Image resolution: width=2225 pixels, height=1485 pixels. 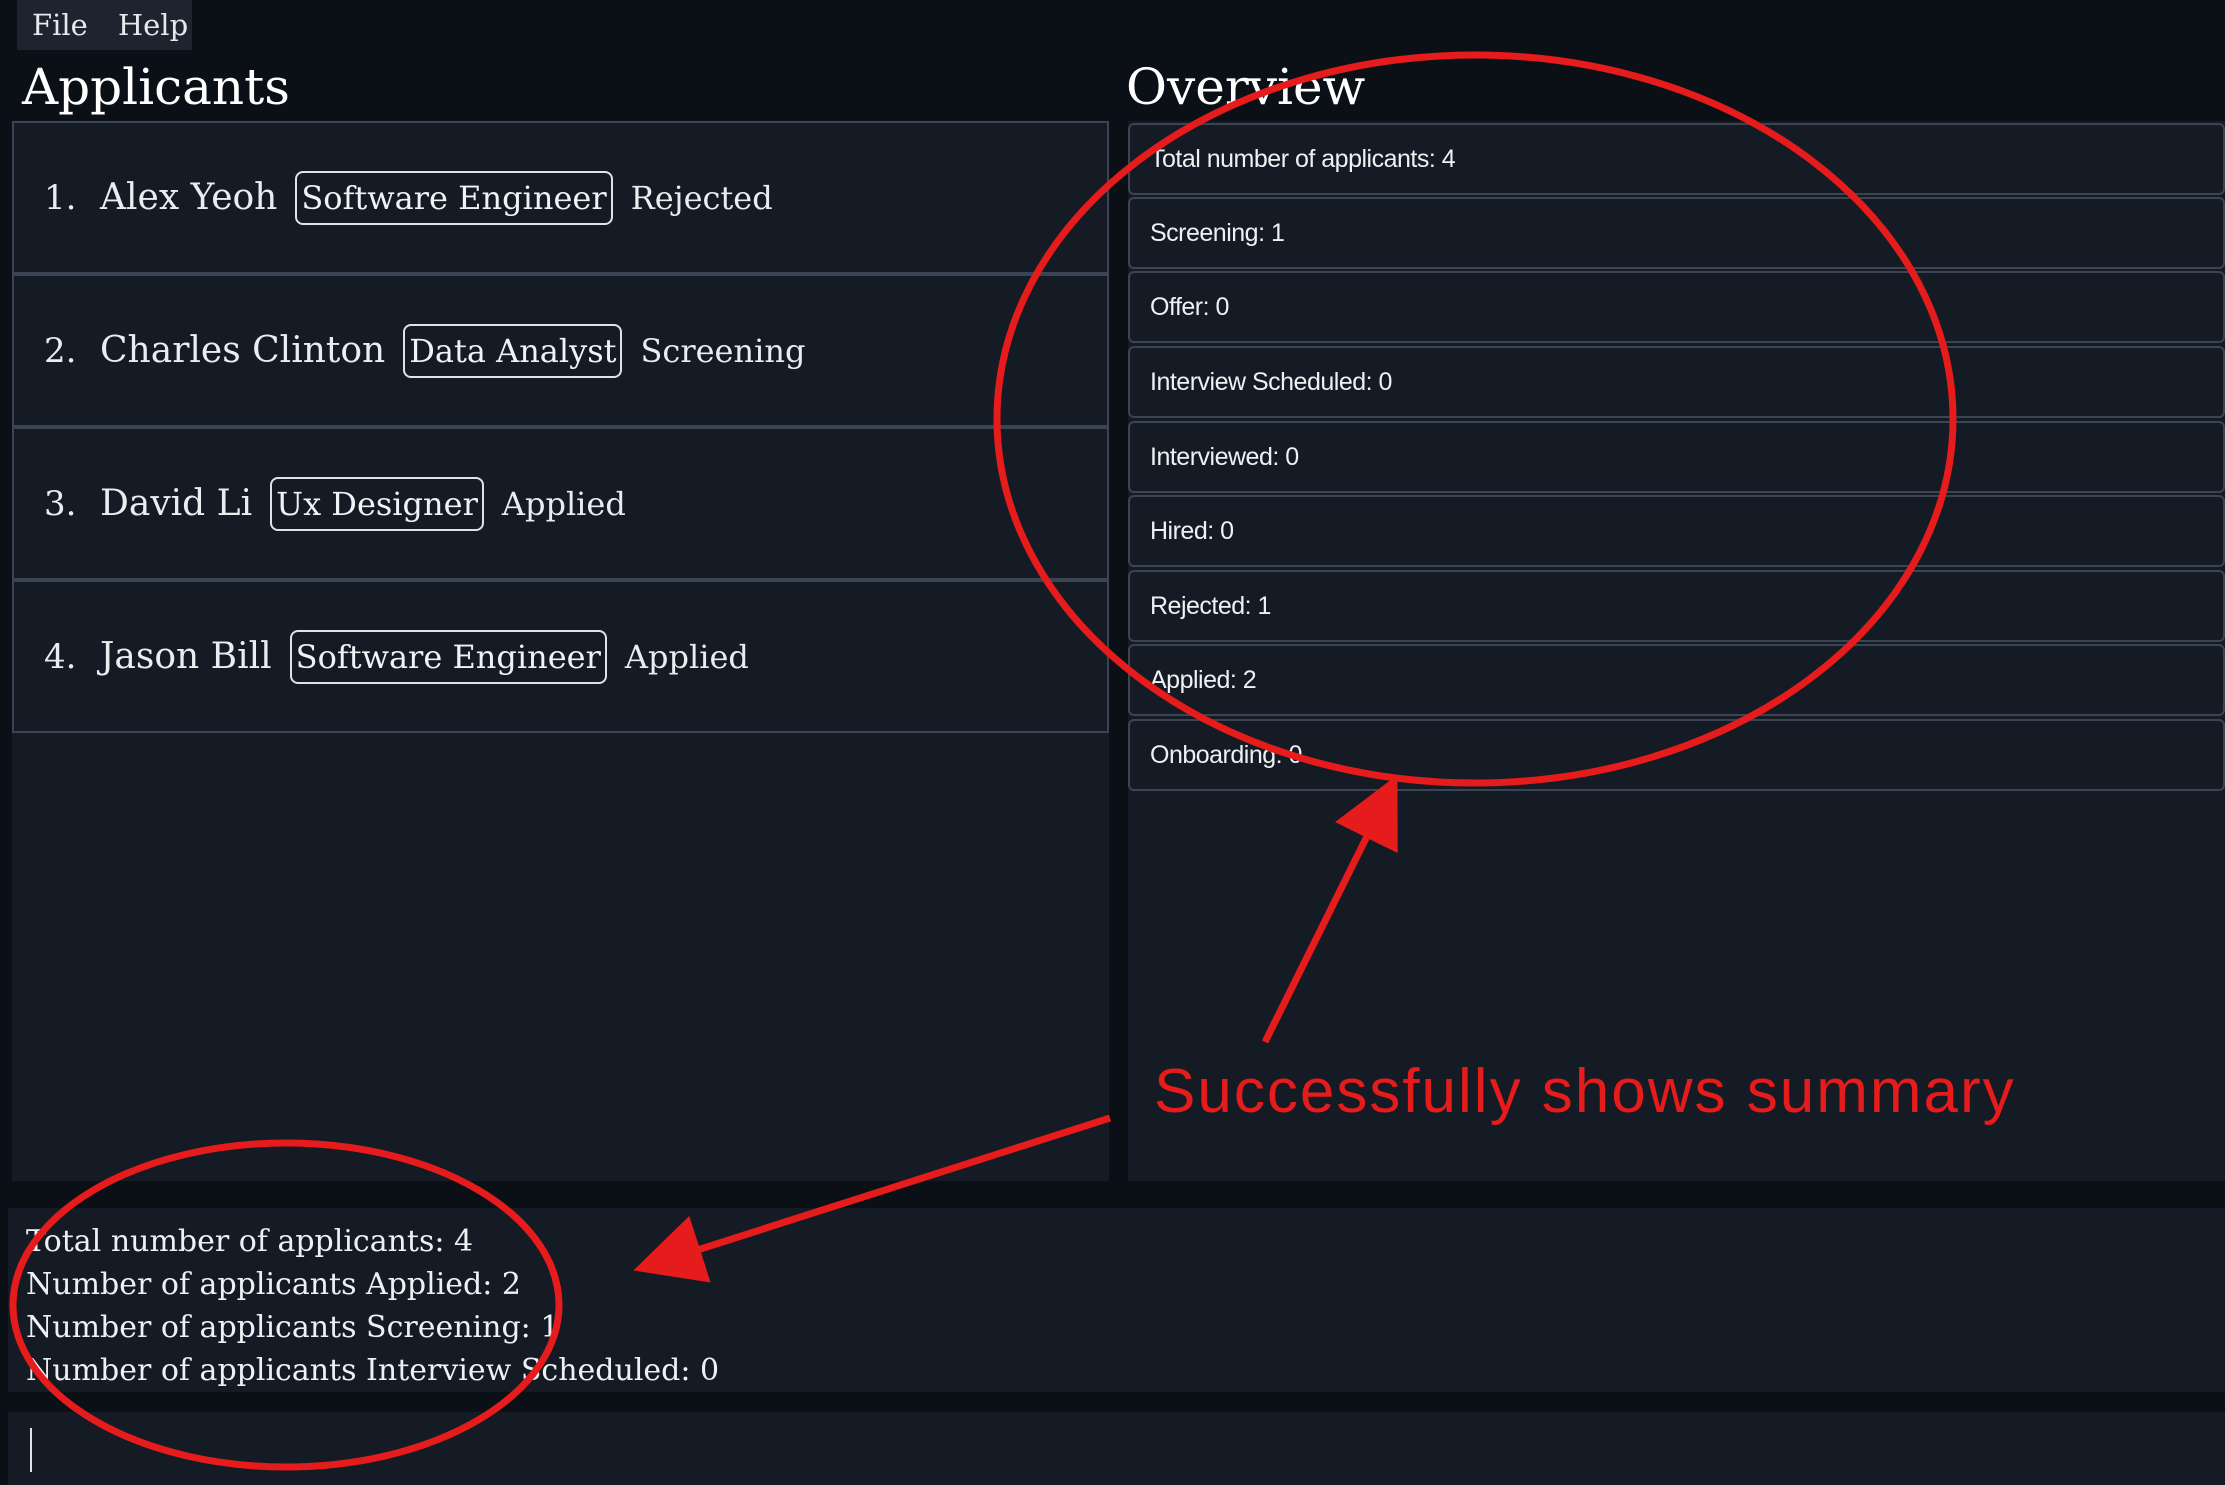 I want to click on stat-screening: Screening: 1, so click(x=1676, y=233).